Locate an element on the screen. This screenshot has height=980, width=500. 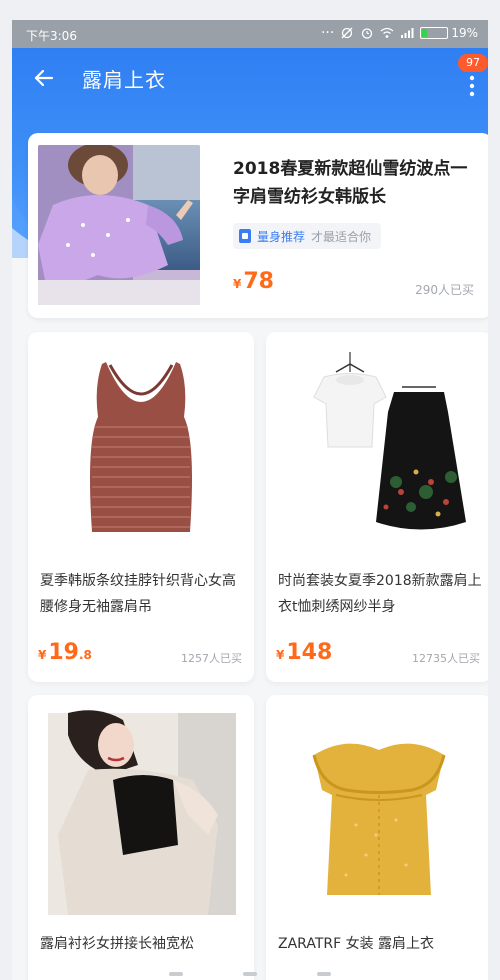
featured-sold-count: 290人已买 is located at coordinates (444, 290).